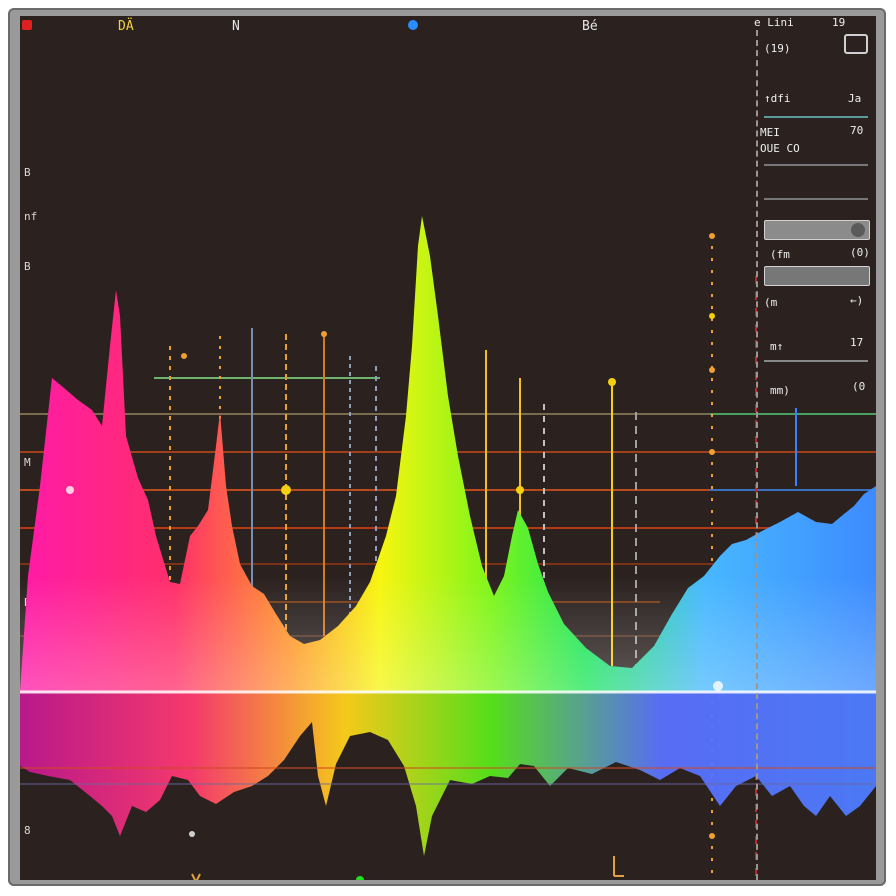 This screenshot has height=896, width=896. Describe the element at coordinates (856, 44) in the screenshot. I see `window-control-button` at that location.